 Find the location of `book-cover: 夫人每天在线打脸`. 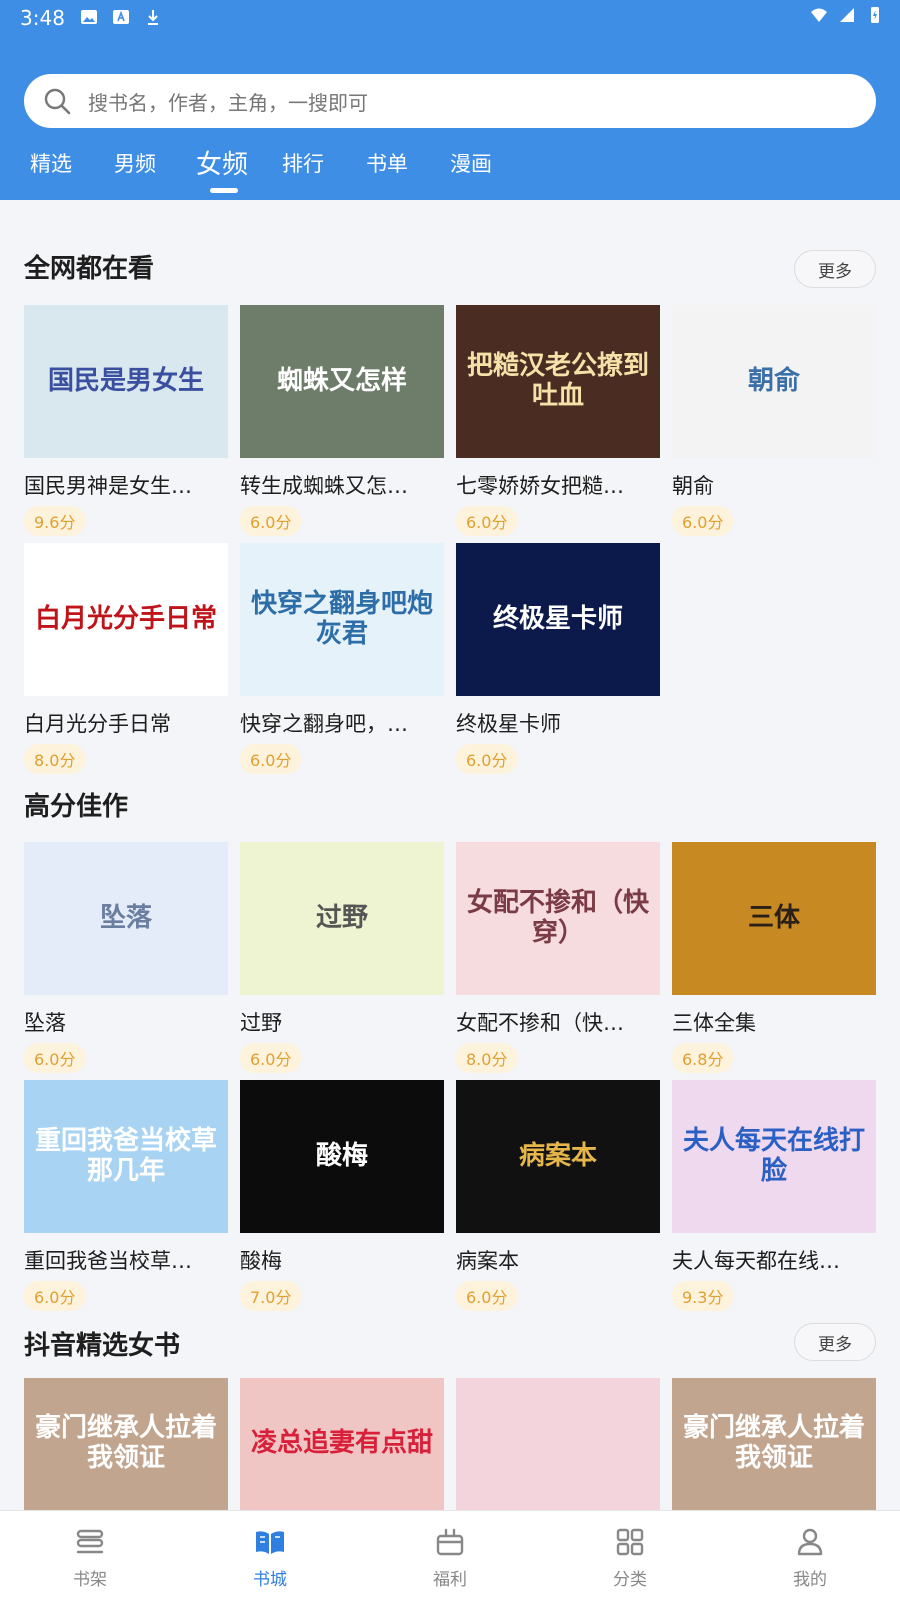

book-cover: 夫人每天在线打脸 is located at coordinates (774, 1156).